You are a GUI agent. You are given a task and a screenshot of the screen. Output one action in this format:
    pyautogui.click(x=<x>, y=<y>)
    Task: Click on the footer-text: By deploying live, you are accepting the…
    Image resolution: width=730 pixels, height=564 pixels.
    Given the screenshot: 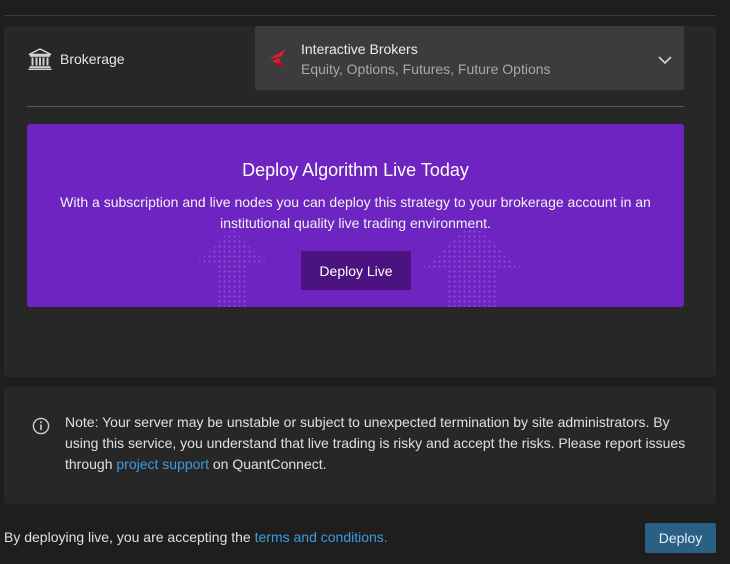 What is the action you would take?
    pyautogui.click(x=196, y=537)
    